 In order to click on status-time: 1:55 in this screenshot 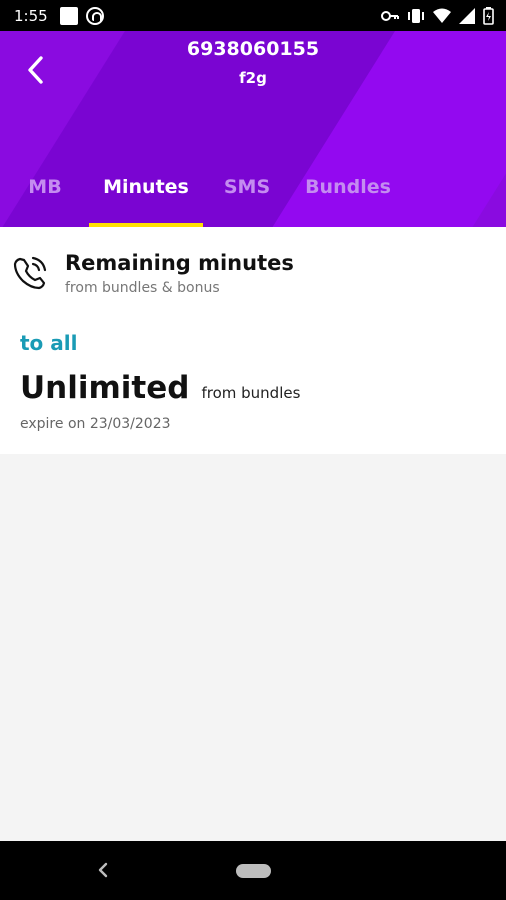, I will do `click(31, 15)`.